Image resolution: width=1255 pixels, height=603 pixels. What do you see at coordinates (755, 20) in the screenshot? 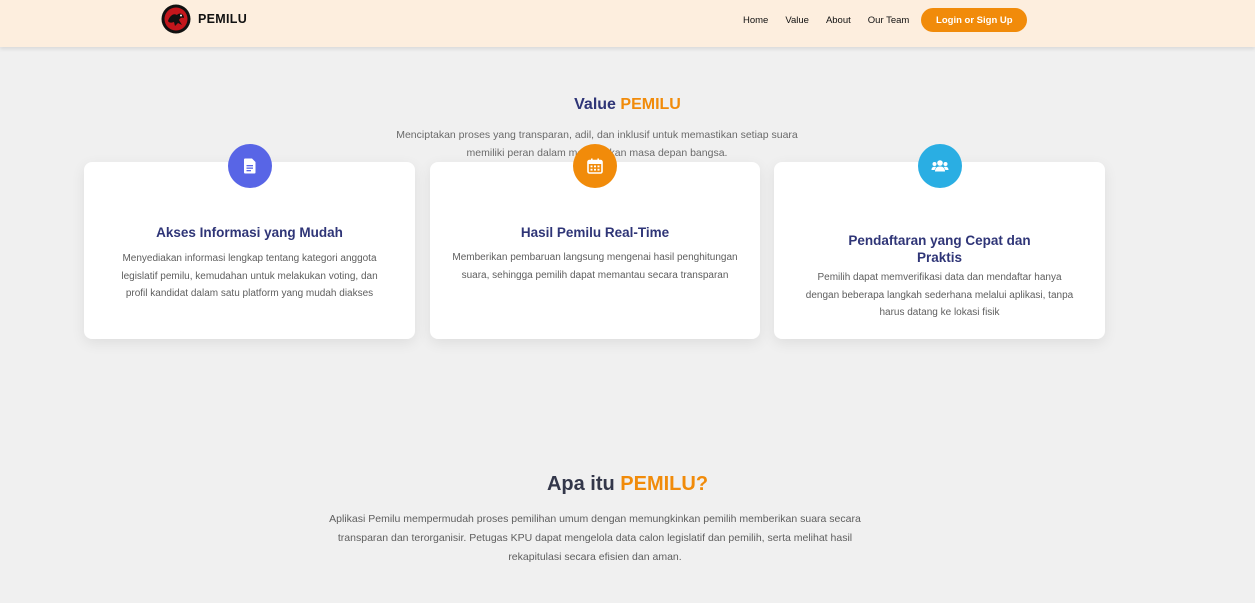
I see `nav-home: Home` at bounding box center [755, 20].